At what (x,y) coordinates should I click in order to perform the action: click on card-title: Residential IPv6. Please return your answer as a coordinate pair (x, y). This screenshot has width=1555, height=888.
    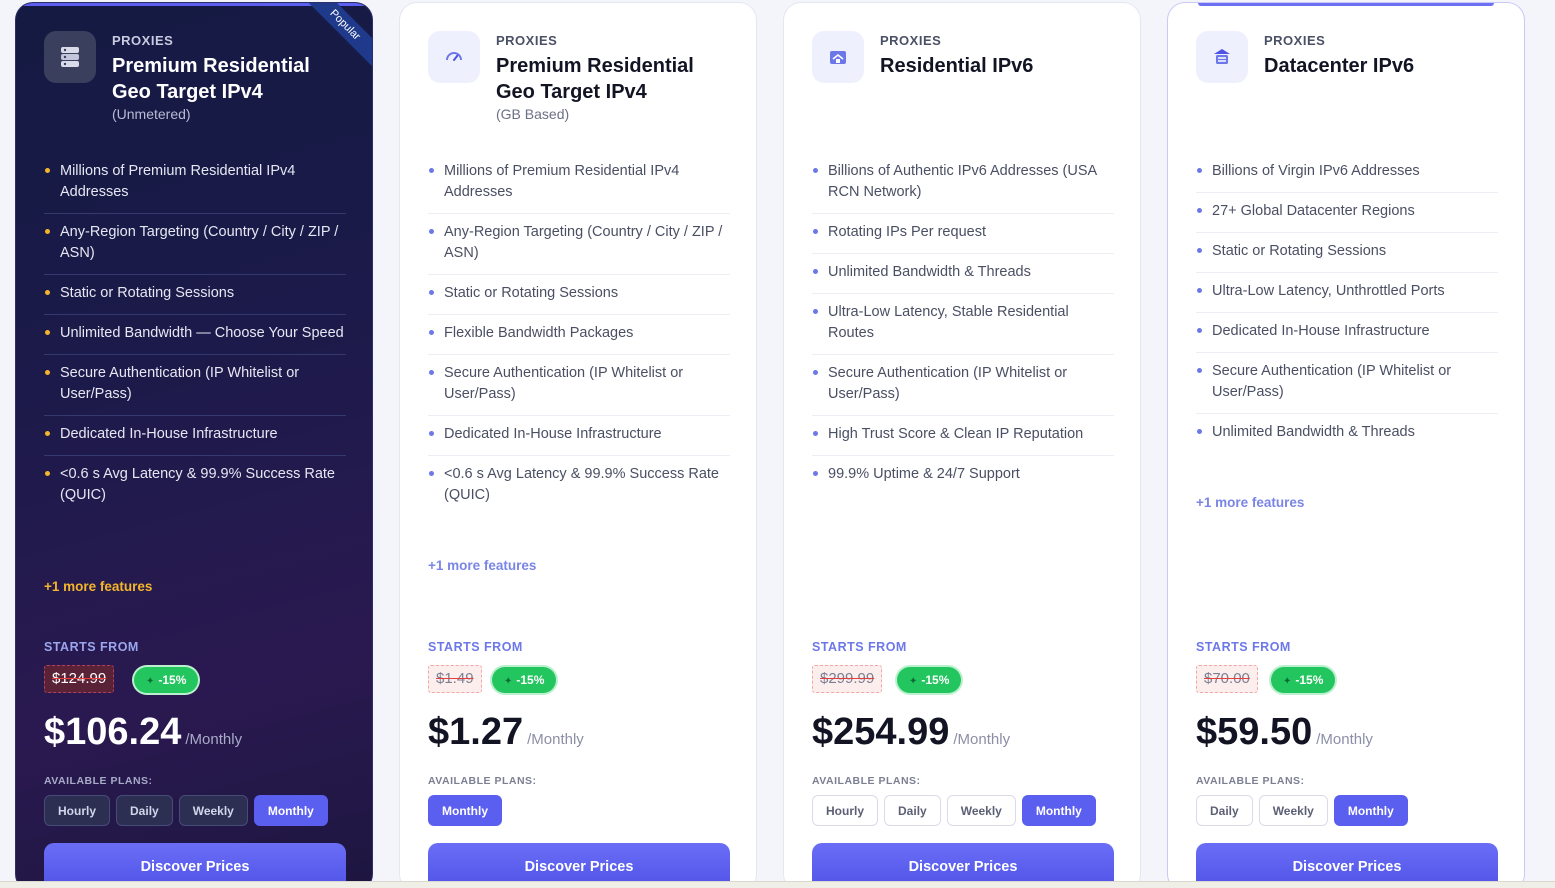
    Looking at the image, I should click on (957, 66).